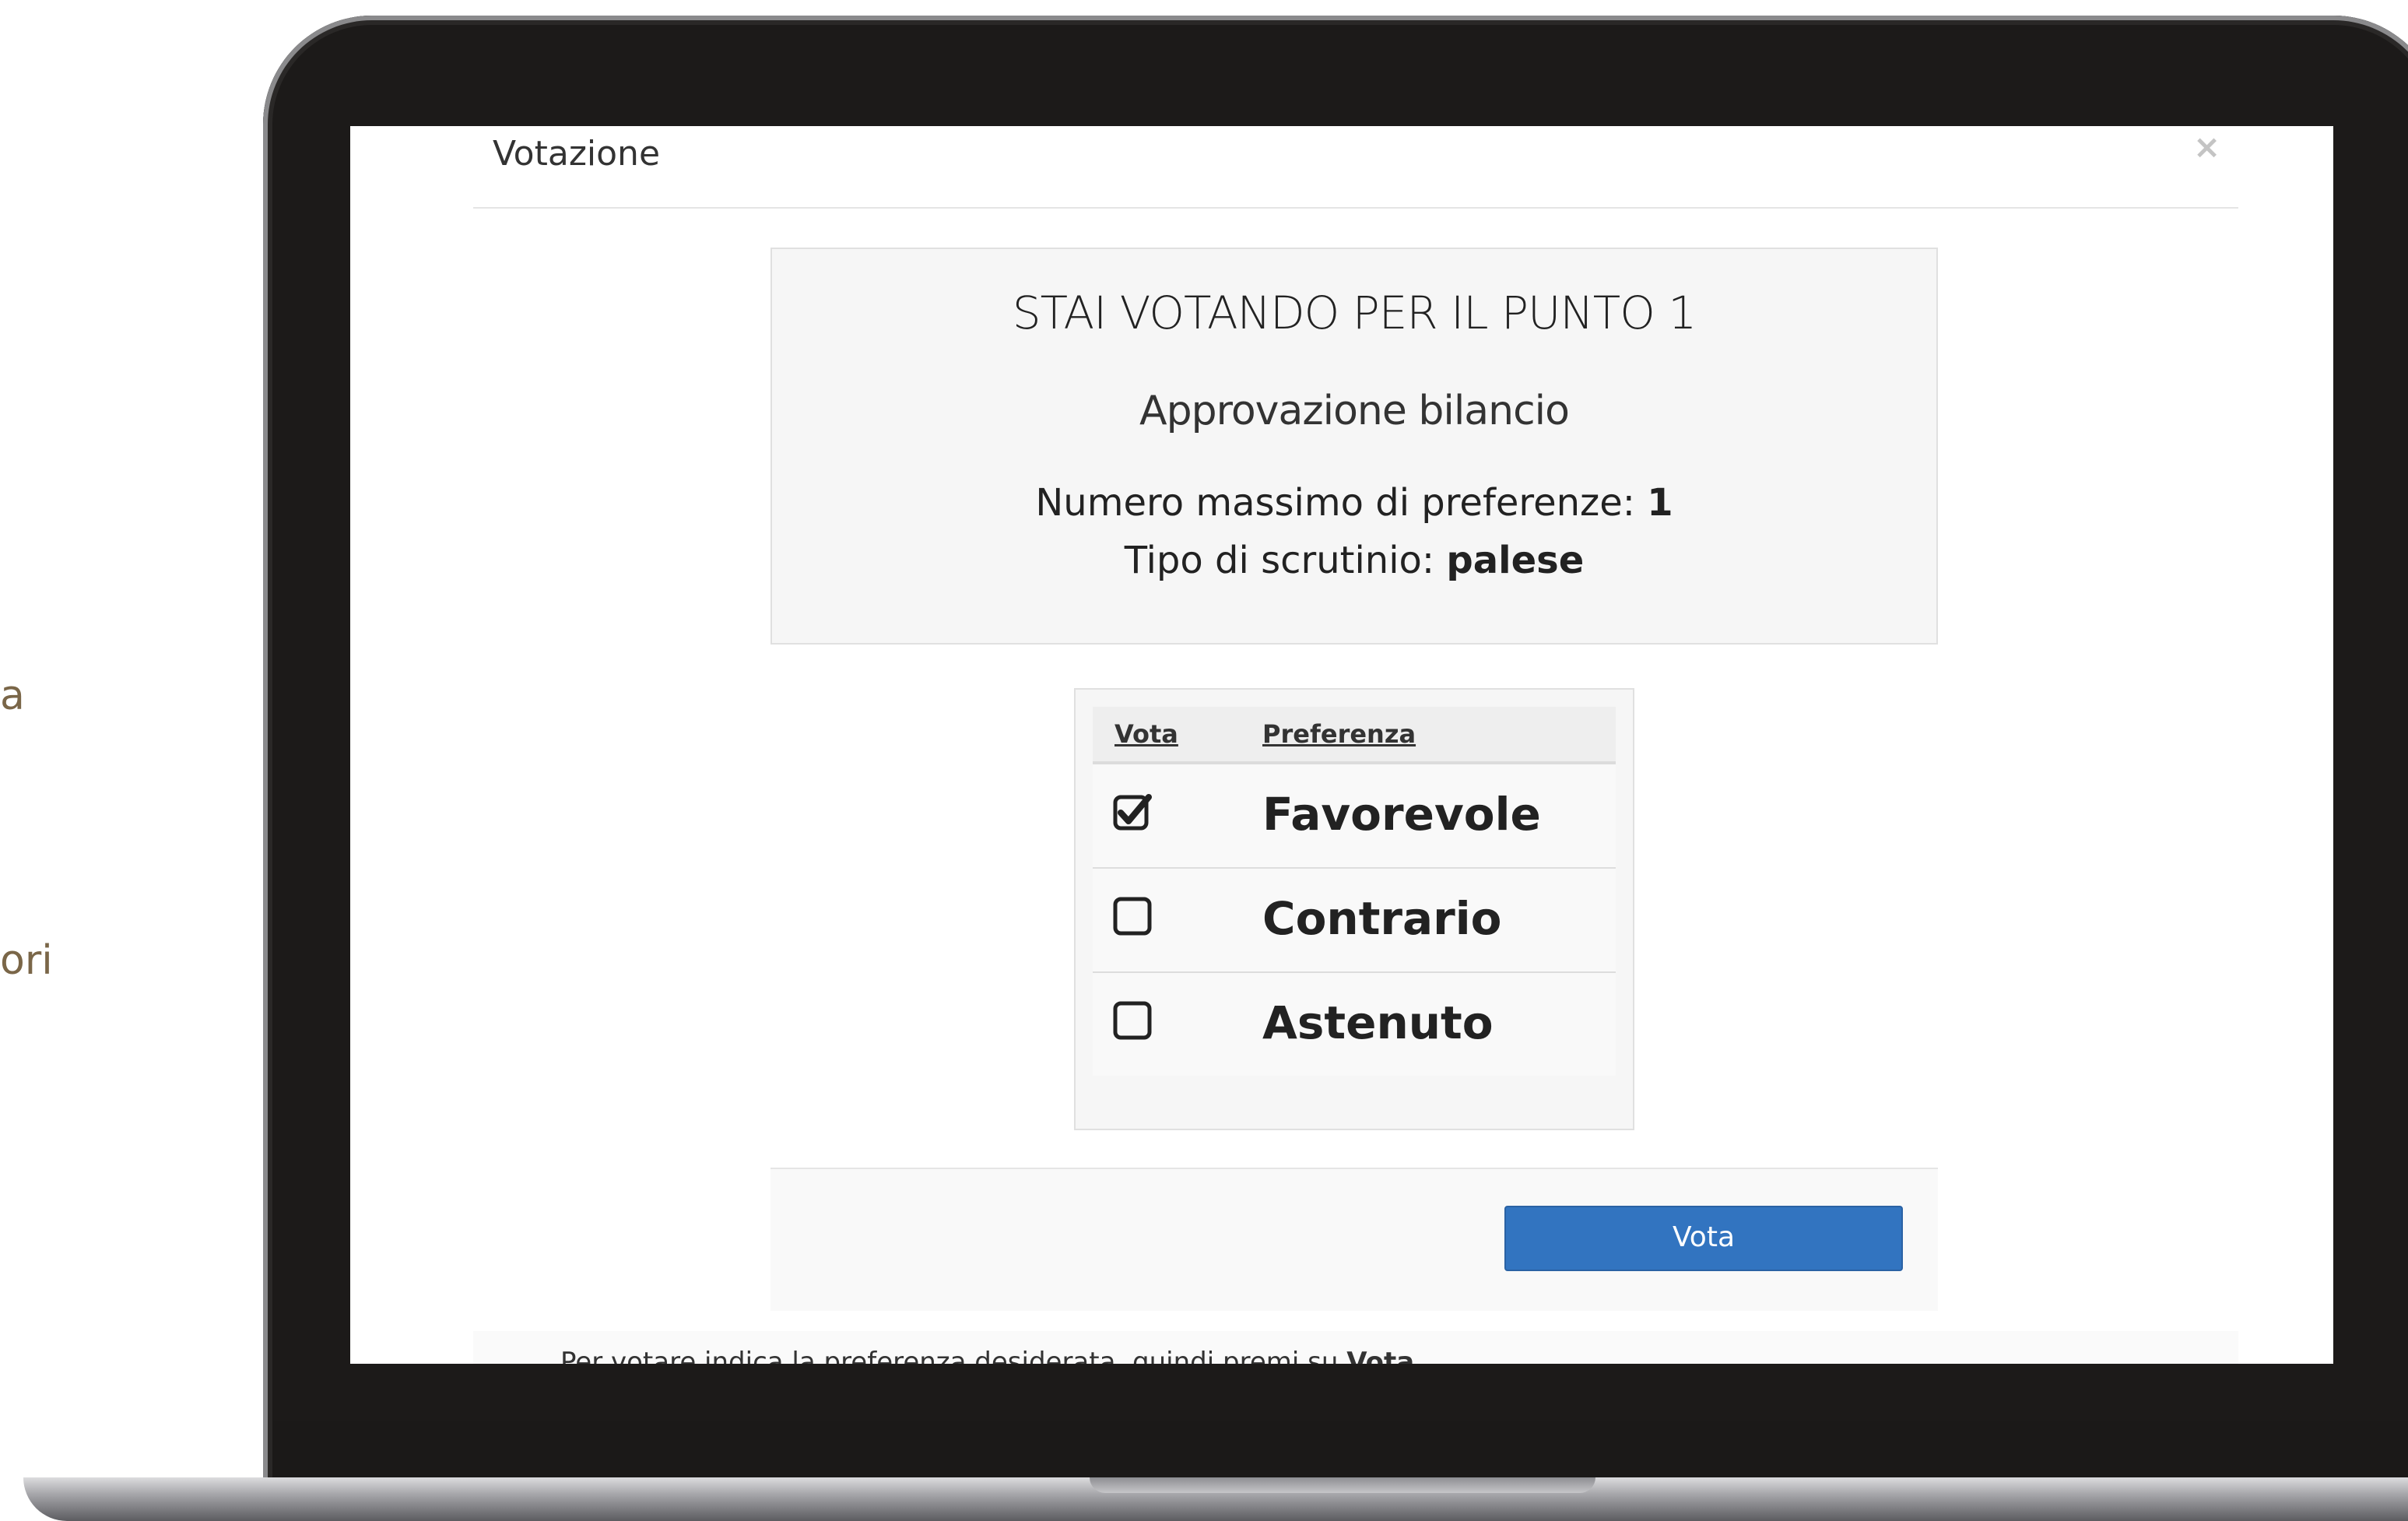 This screenshot has height=1521, width=2408. Describe the element at coordinates (1378, 1022) in the screenshot. I see `option-label-astenuto: Astenuto` at that location.